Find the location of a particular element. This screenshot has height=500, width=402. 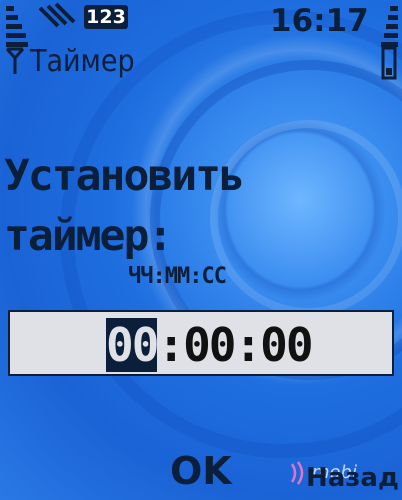

battery-level-icon is located at coordinates (389, 26).